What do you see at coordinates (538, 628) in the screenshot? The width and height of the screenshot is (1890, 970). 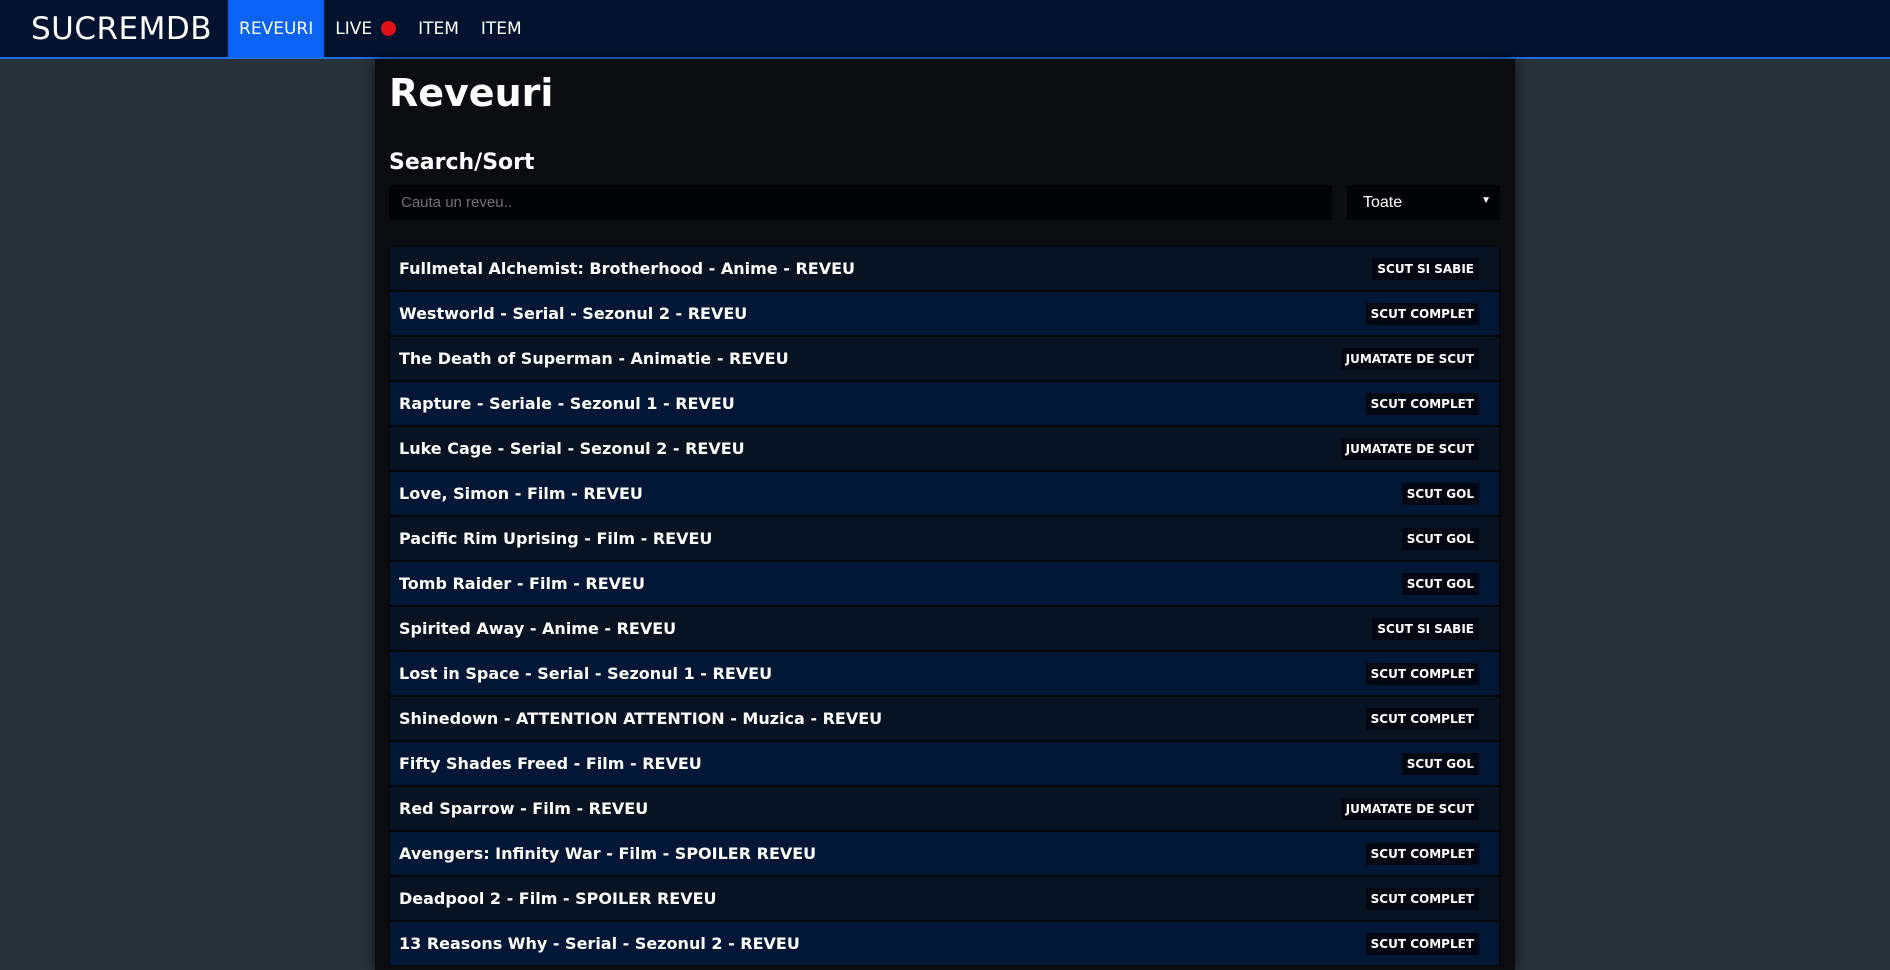 I see `review-title: Spirited Away - Anime - REVEU` at bounding box center [538, 628].